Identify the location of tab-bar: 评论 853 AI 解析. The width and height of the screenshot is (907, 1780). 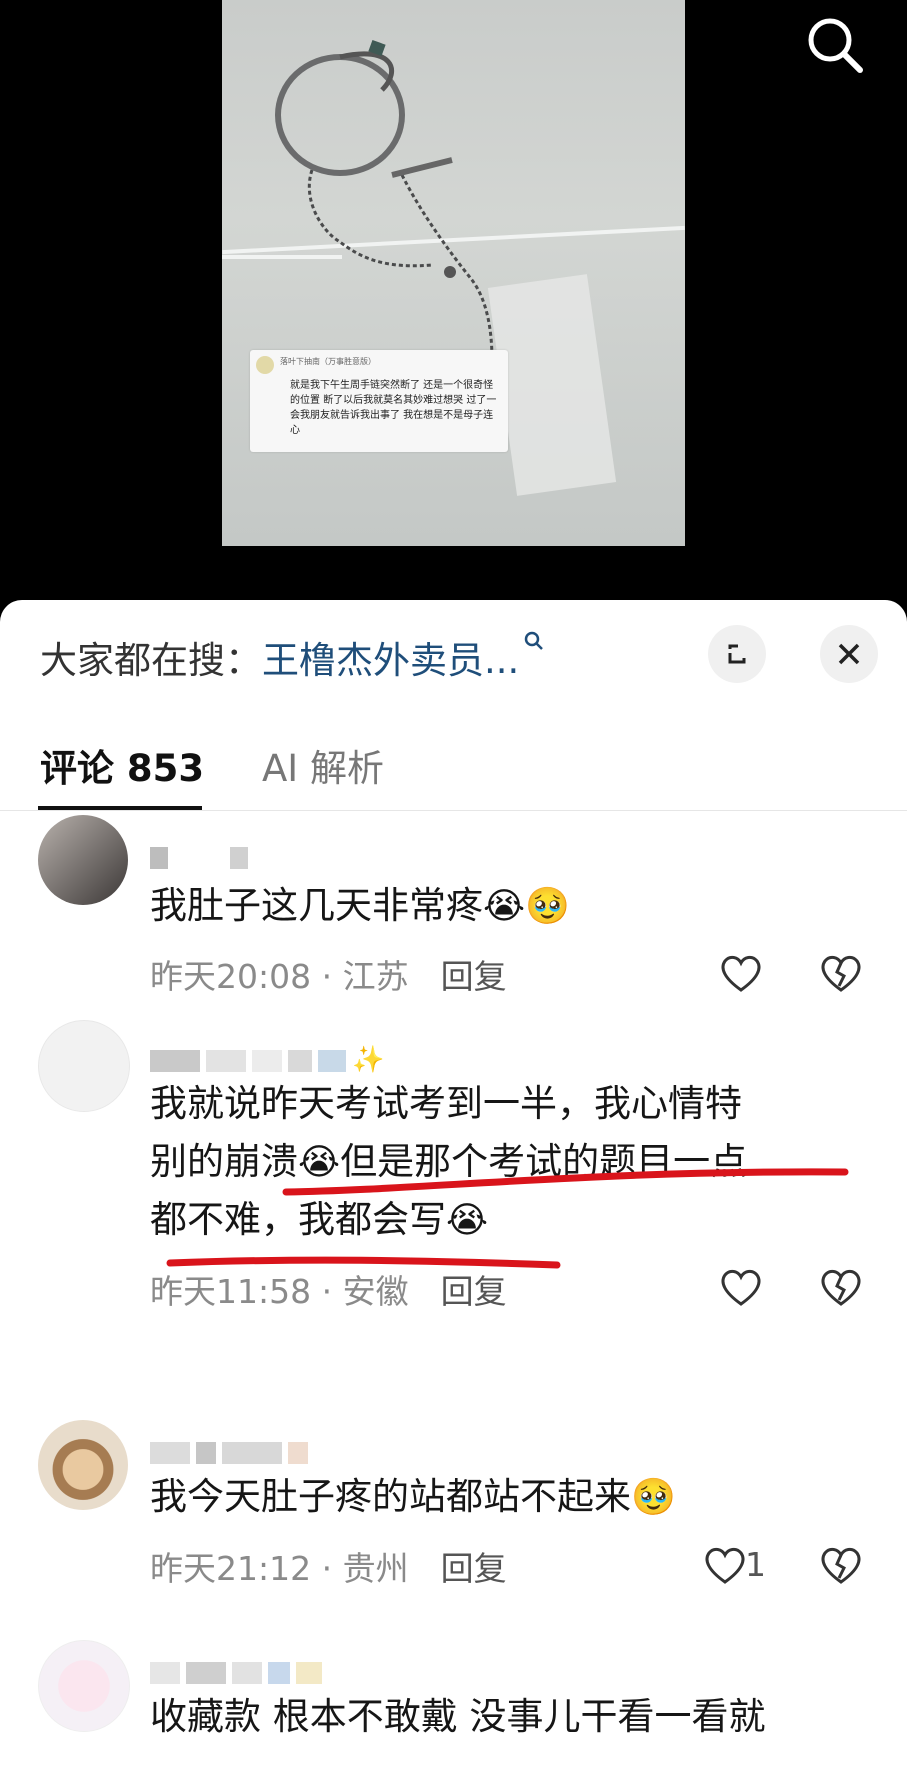
(453, 760).